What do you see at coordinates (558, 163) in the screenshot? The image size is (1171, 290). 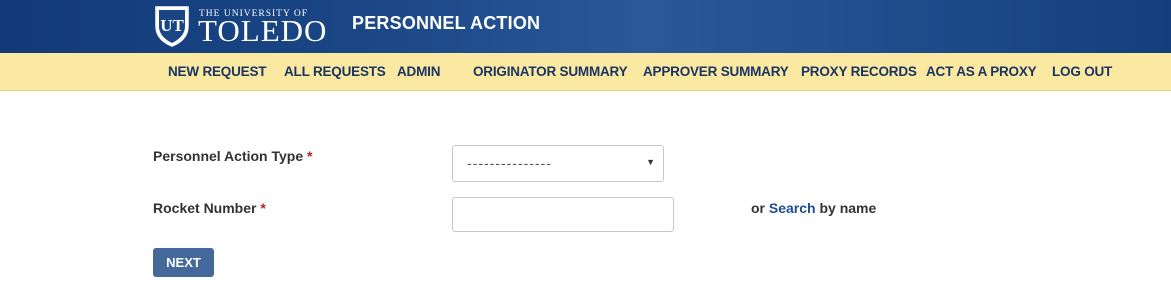 I see `action-type-select: --------------- ▼` at bounding box center [558, 163].